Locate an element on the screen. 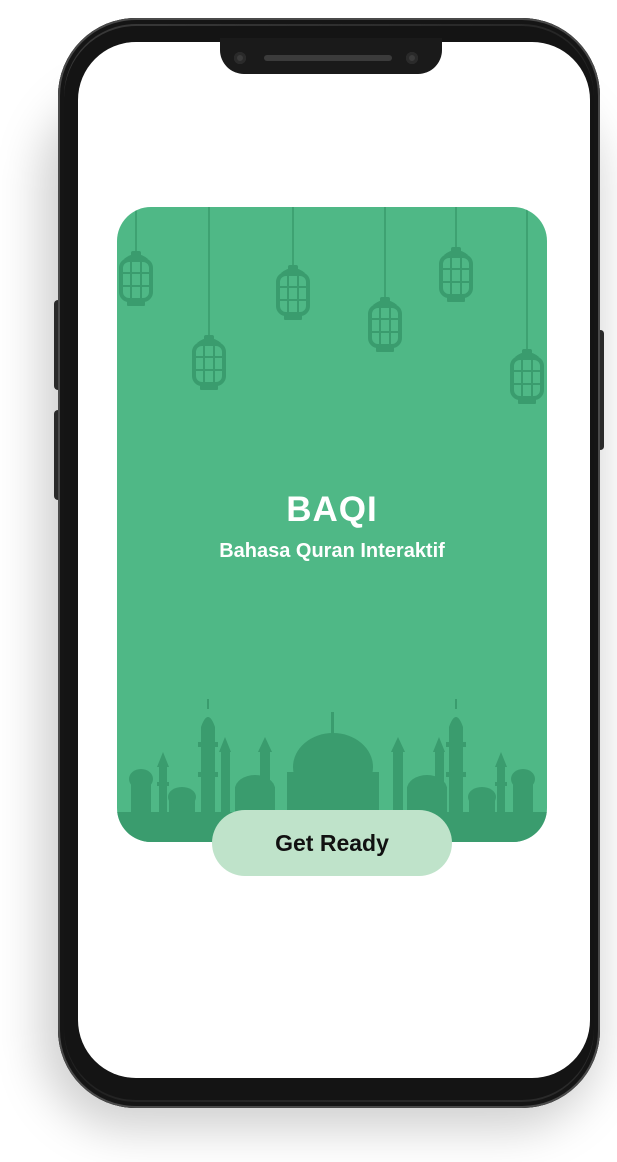  earpiece-speaker is located at coordinates (328, 58).